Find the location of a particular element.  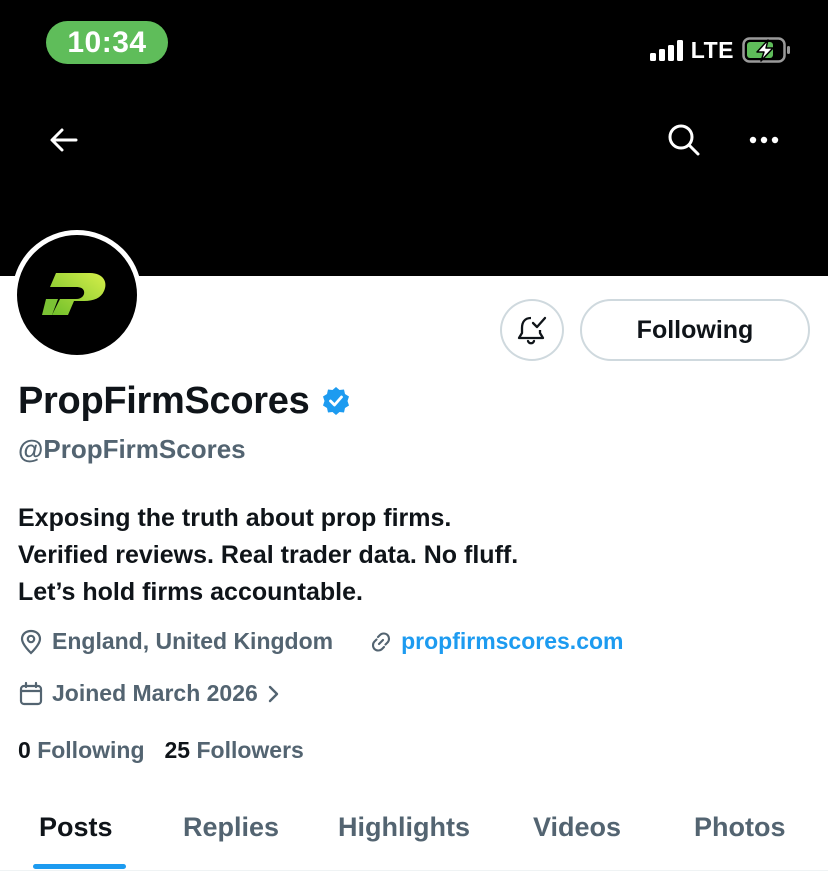

back-button is located at coordinates (64, 140).